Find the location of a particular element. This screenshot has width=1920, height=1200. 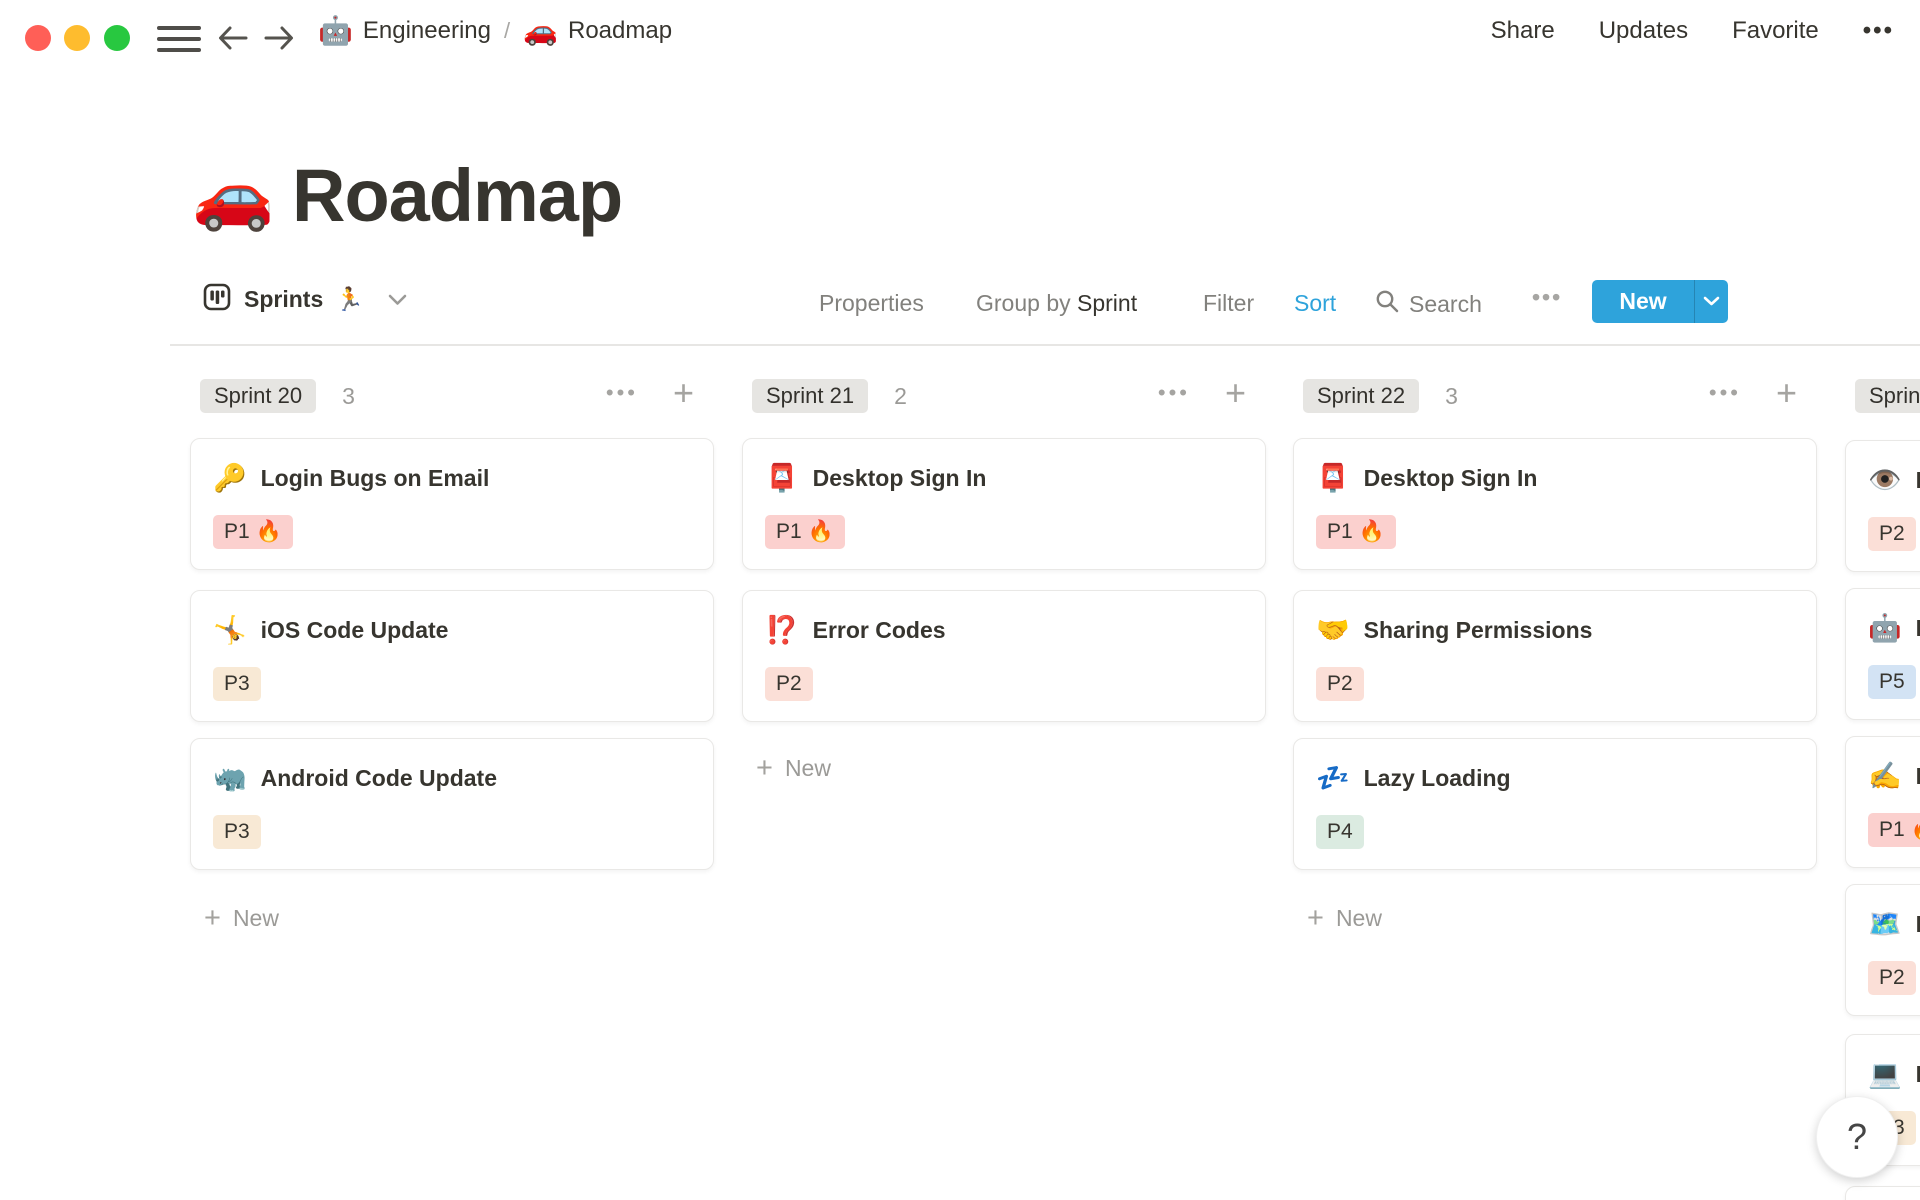

group-by-label: Group by is located at coordinates (1023, 303).